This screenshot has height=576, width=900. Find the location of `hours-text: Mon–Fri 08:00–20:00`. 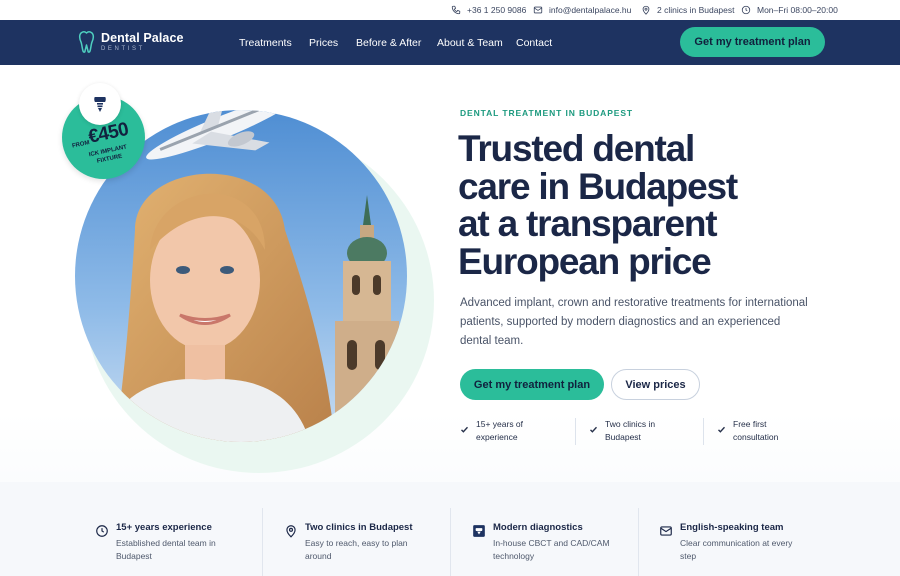

hours-text: Mon–Fri 08:00–20:00 is located at coordinates (797, 10).